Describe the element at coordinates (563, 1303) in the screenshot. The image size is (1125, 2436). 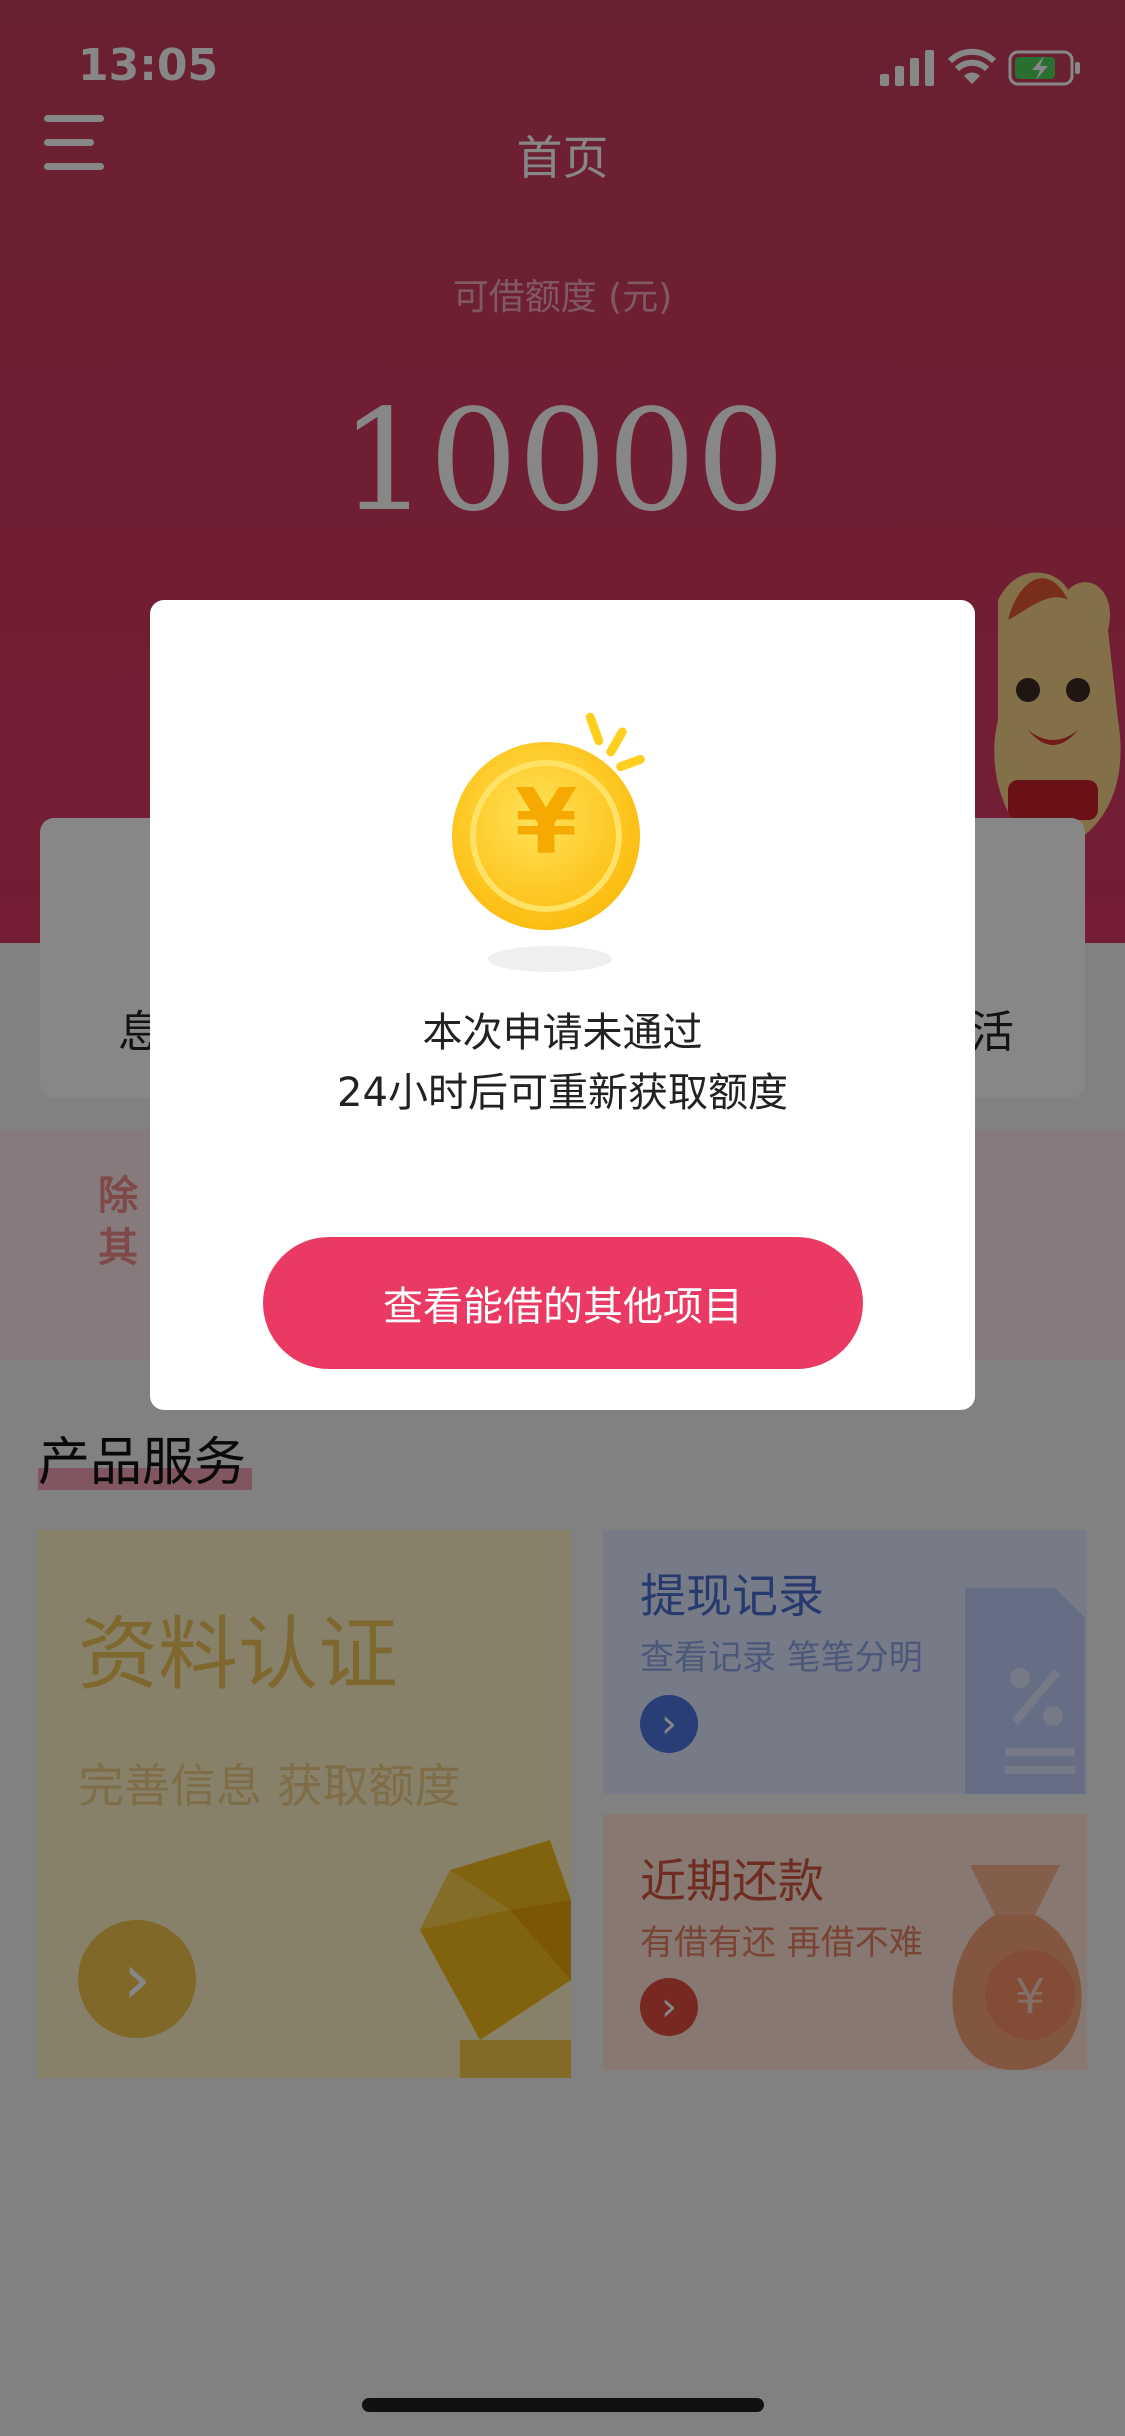
I see `view-other-products-button: 查看能借的其他项目` at that location.